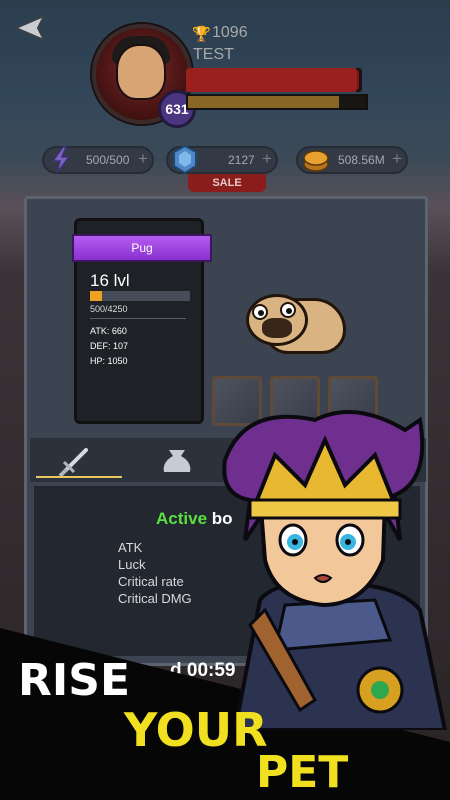  Describe the element at coordinates (302, 772) in the screenshot. I see `promo-text-pet: PET` at that location.